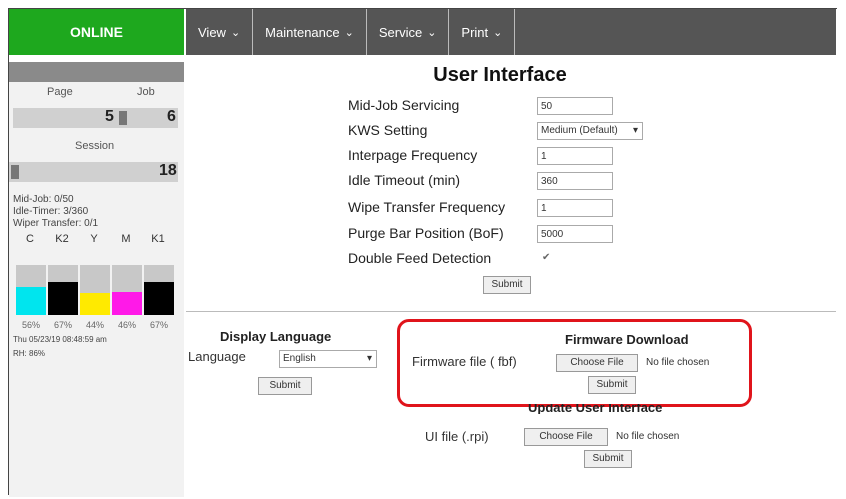 This screenshot has width=846, height=499. What do you see at coordinates (123, 118) in the screenshot?
I see `page-job-slider-handle` at bounding box center [123, 118].